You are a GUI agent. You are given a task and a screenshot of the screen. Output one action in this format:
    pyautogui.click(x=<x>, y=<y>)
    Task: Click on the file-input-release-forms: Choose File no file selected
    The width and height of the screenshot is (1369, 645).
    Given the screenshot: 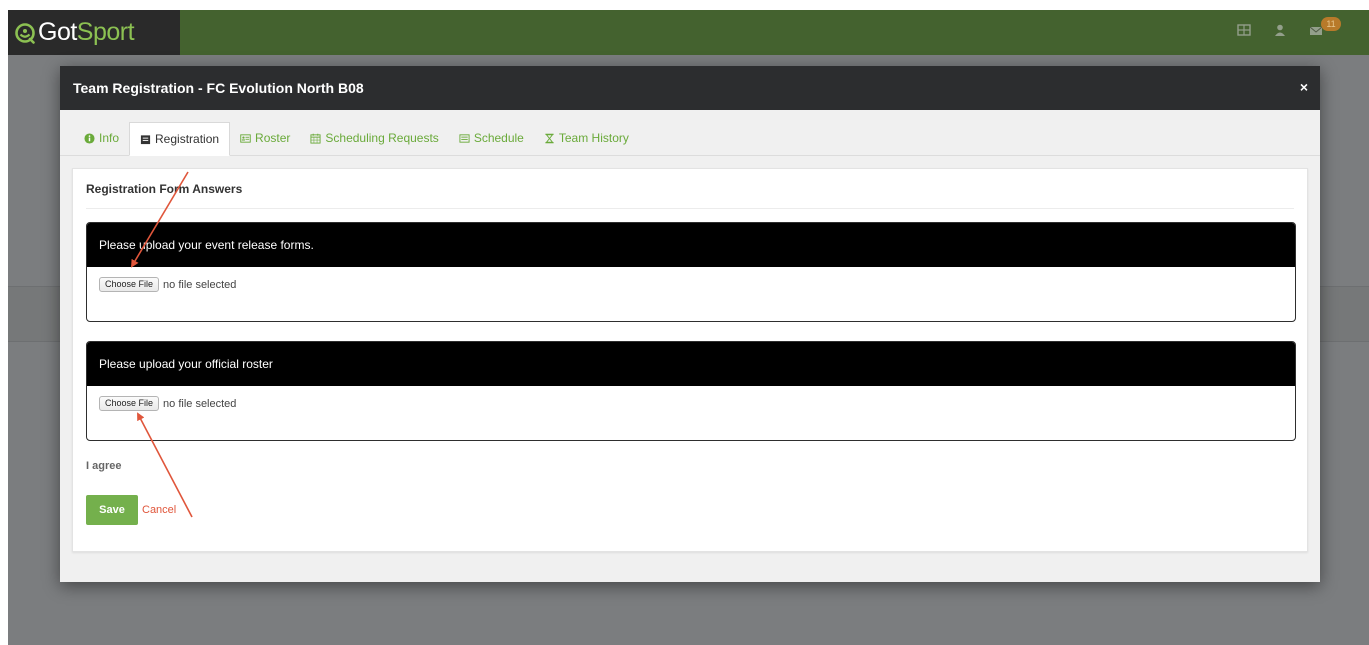 What is the action you would take?
    pyautogui.click(x=691, y=279)
    